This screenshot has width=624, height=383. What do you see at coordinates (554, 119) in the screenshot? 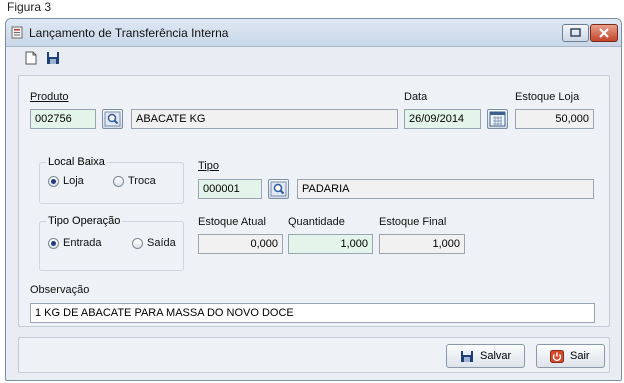
I see `estoque-loja-field: 50,000` at bounding box center [554, 119].